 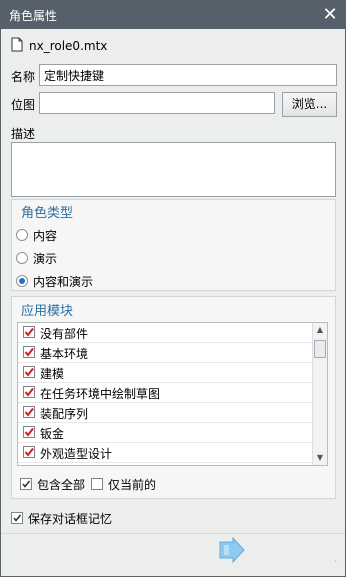 What do you see at coordinates (188, 75) in the screenshot?
I see `name-input` at bounding box center [188, 75].